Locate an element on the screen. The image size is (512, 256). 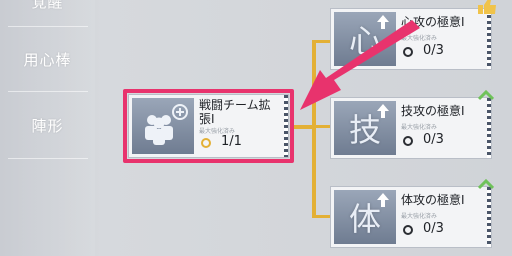
node-title: 心攻の極意Ⅰ is located at coordinates (433, 22).